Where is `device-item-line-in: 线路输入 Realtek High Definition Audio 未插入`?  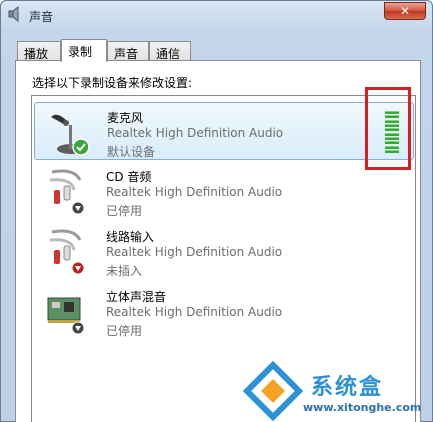 device-item-line-in: 线路输入 Realtek High Definition Audio 未插入 is located at coordinates (224, 251).